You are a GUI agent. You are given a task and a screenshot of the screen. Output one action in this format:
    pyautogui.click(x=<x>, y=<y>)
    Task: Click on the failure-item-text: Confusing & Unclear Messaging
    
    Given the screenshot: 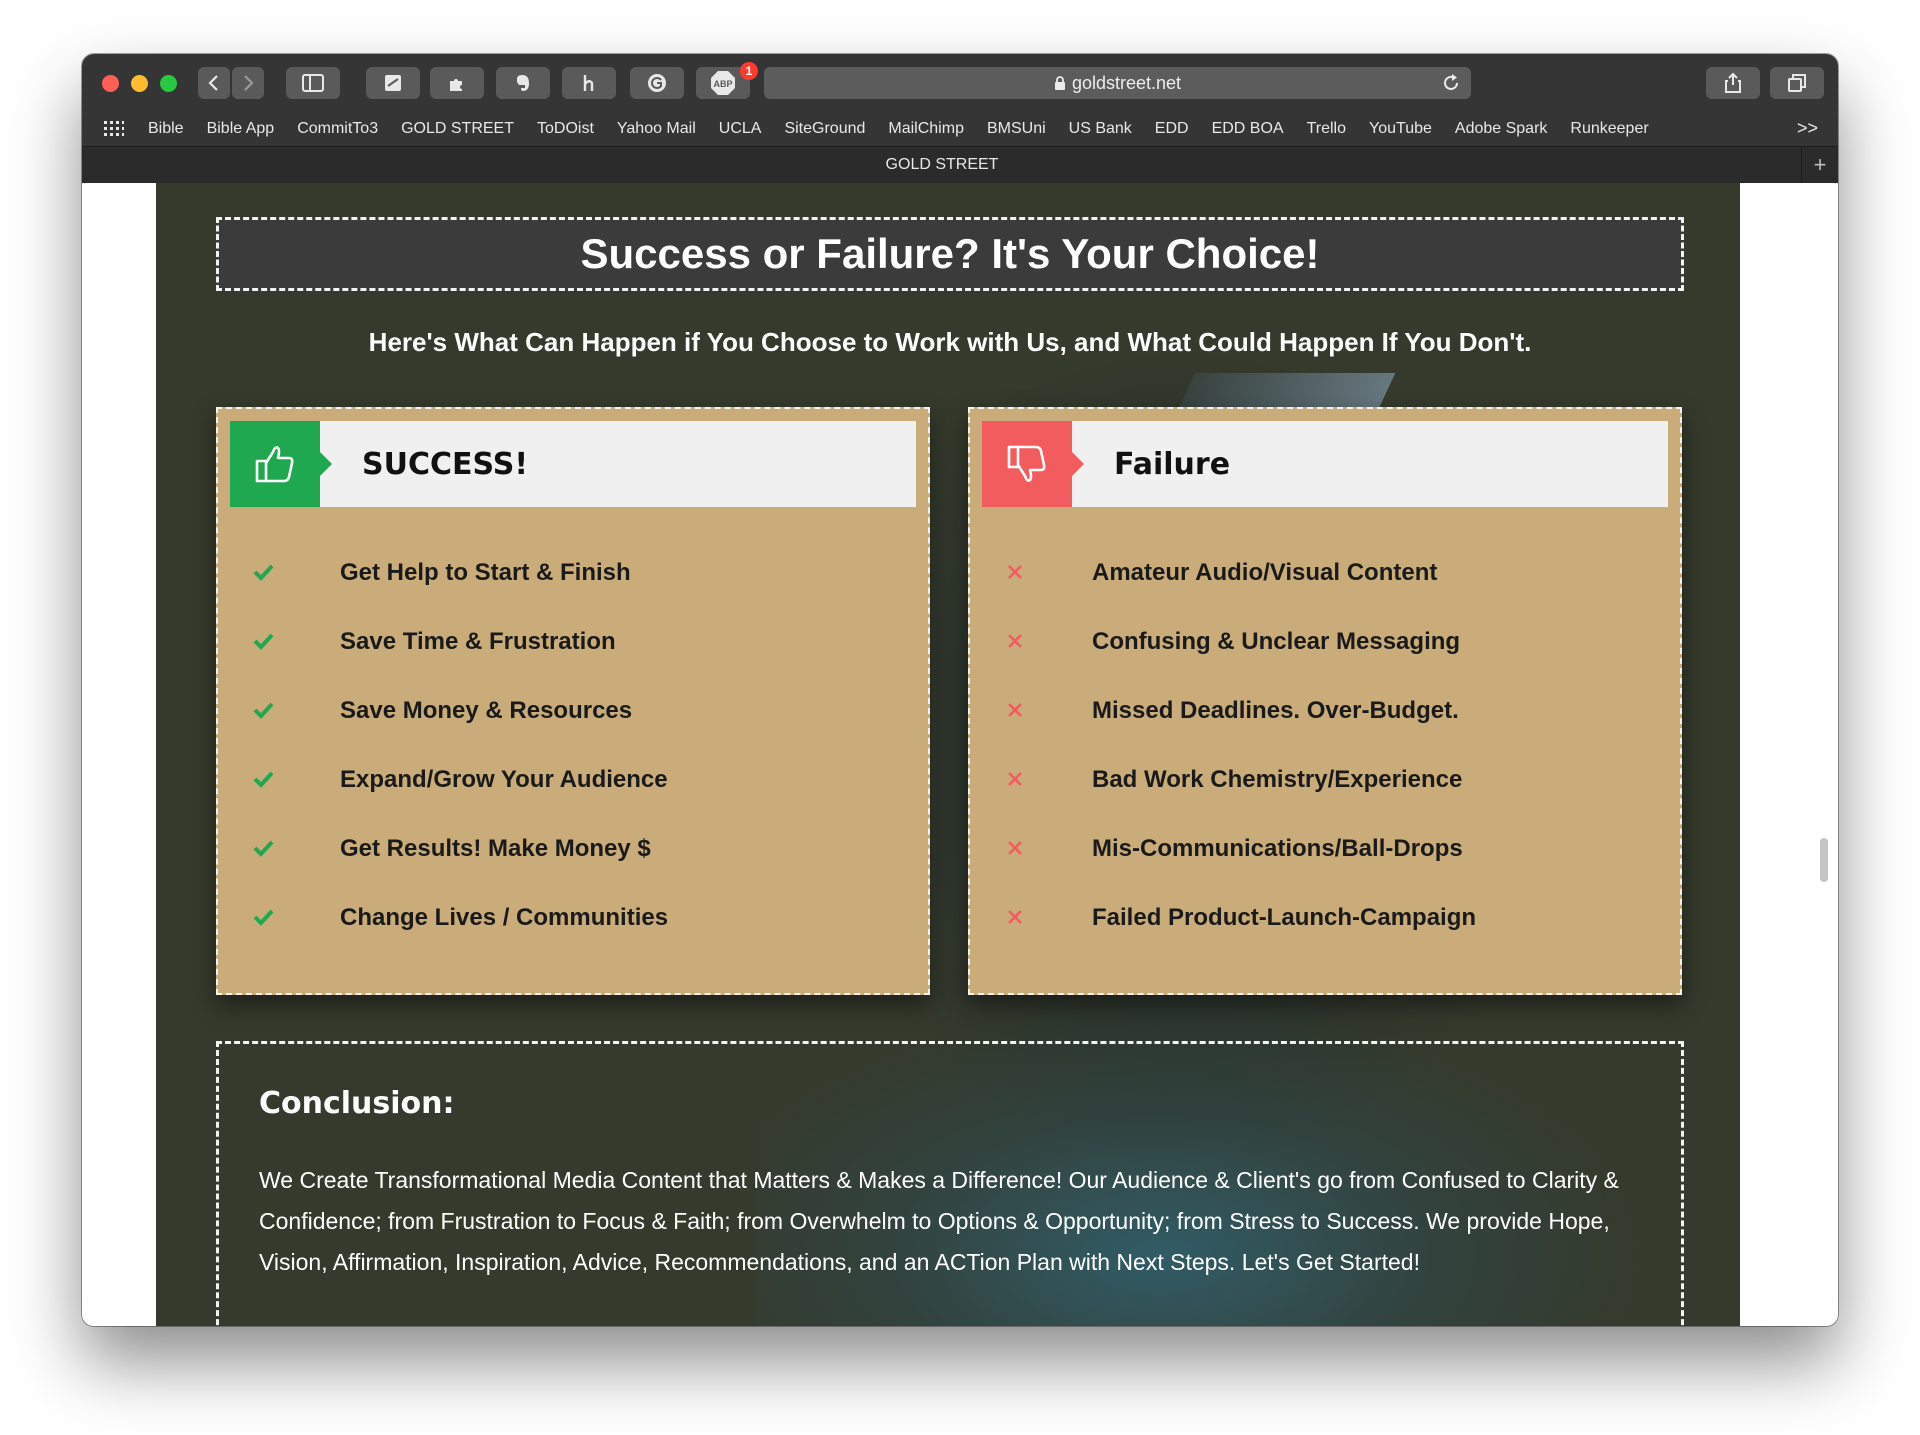 What is the action you would take?
    pyautogui.click(x=1276, y=641)
    